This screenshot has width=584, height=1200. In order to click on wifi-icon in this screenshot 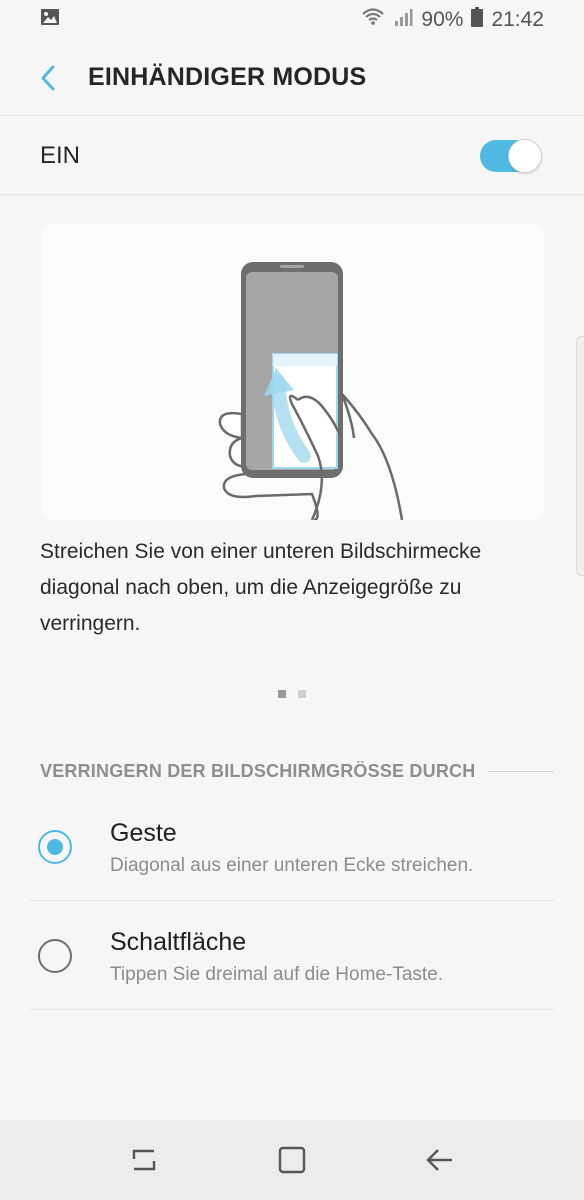, I will do `click(373, 20)`.